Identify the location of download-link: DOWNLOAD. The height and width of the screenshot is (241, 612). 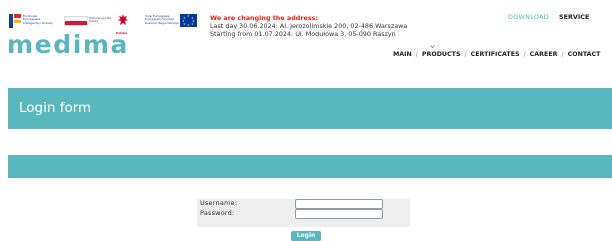
(528, 17).